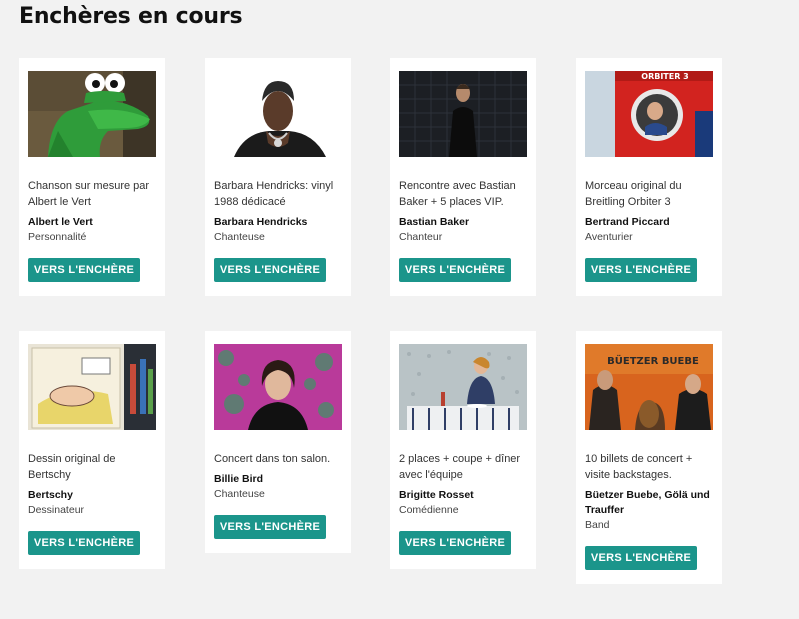 The height and width of the screenshot is (619, 799). I want to click on green-puppet-image, so click(92, 114).